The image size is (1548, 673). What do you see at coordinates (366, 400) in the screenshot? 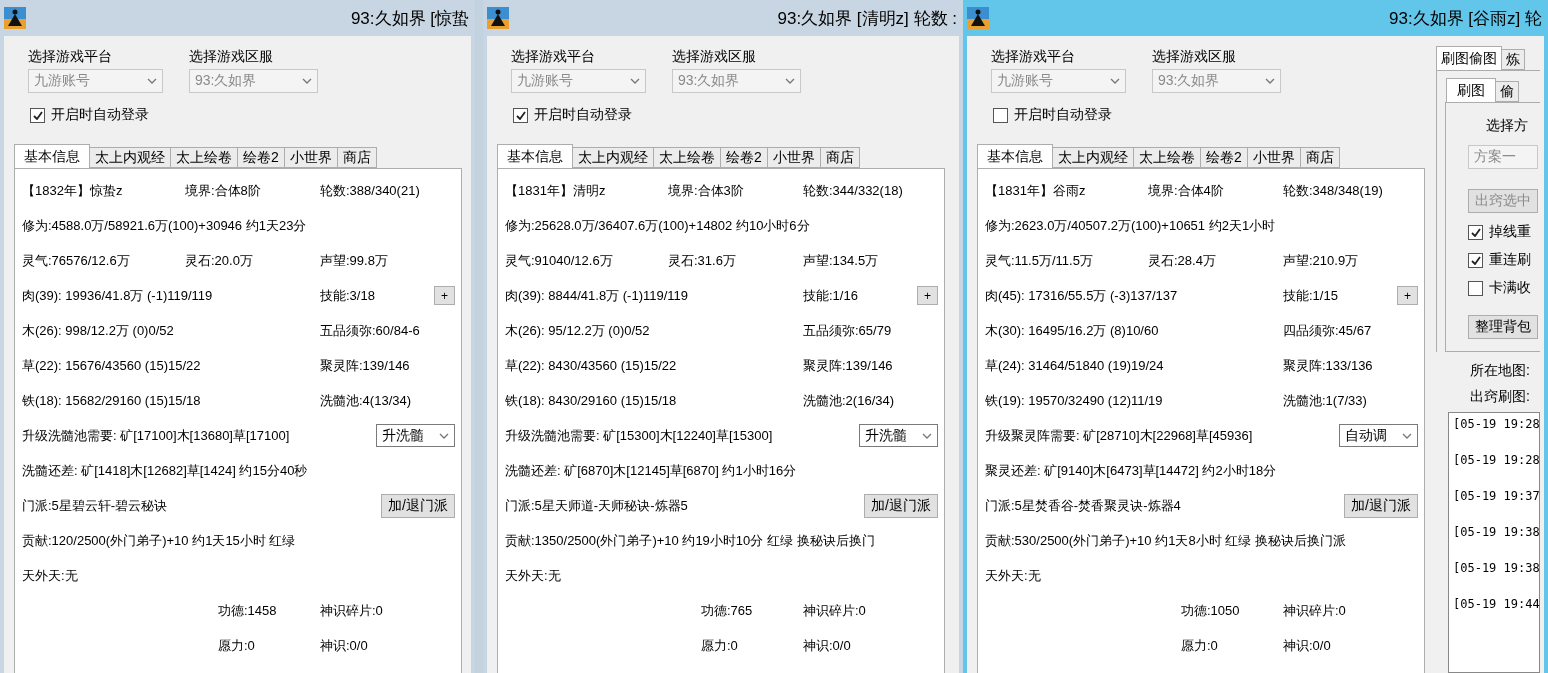
I see `info-text: 洗髓池:4(13/34)` at bounding box center [366, 400].